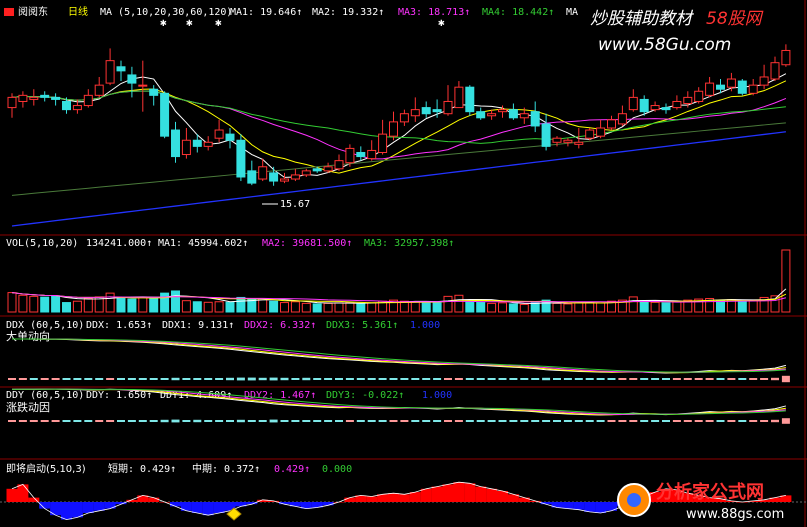 The image size is (807, 527). Describe the element at coordinates (119, 325) in the screenshot. I see `ddx-readout: DDX: 1.653↑` at that location.